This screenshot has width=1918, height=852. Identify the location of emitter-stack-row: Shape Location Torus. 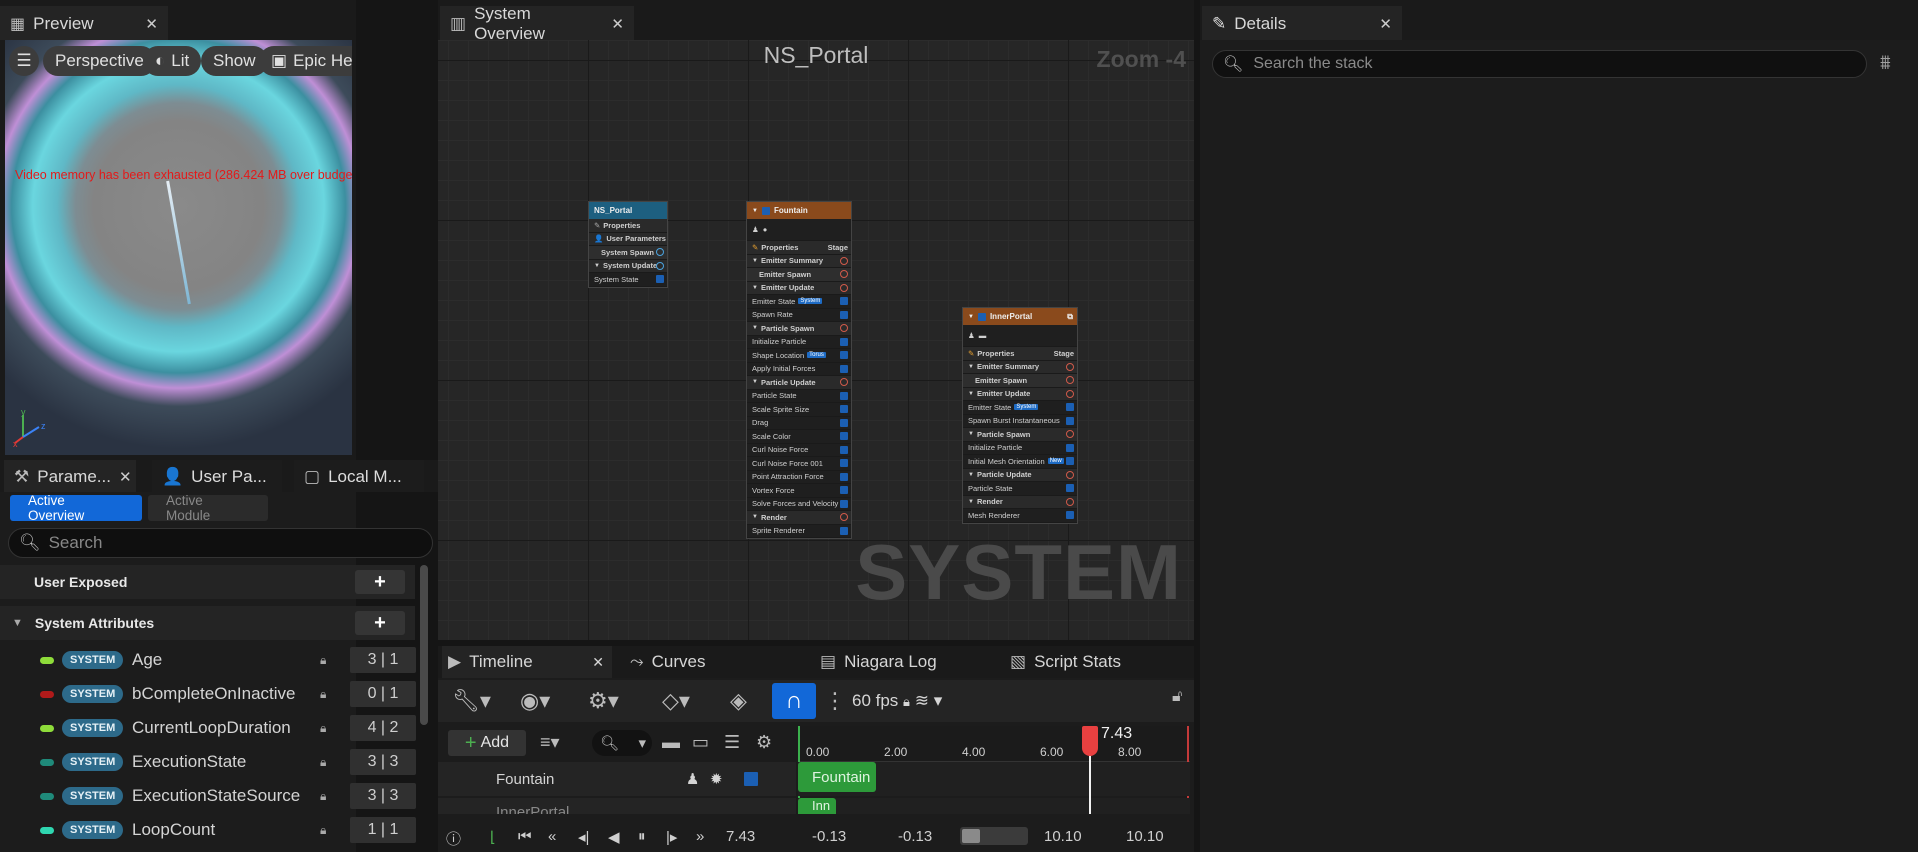
(799, 356).